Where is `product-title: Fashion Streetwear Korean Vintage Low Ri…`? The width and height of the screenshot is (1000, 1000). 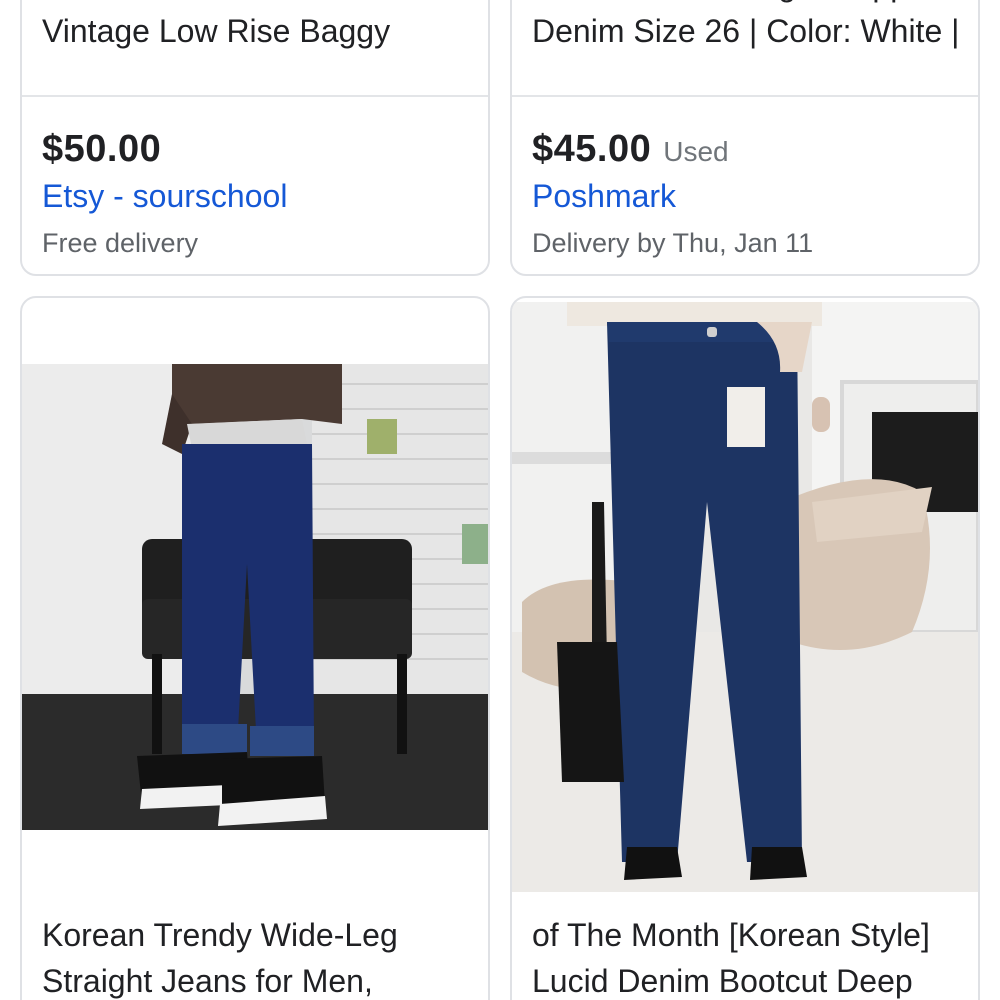
product-title: Fashion Streetwear Korean Vintage Low Ri… is located at coordinates (255, 27).